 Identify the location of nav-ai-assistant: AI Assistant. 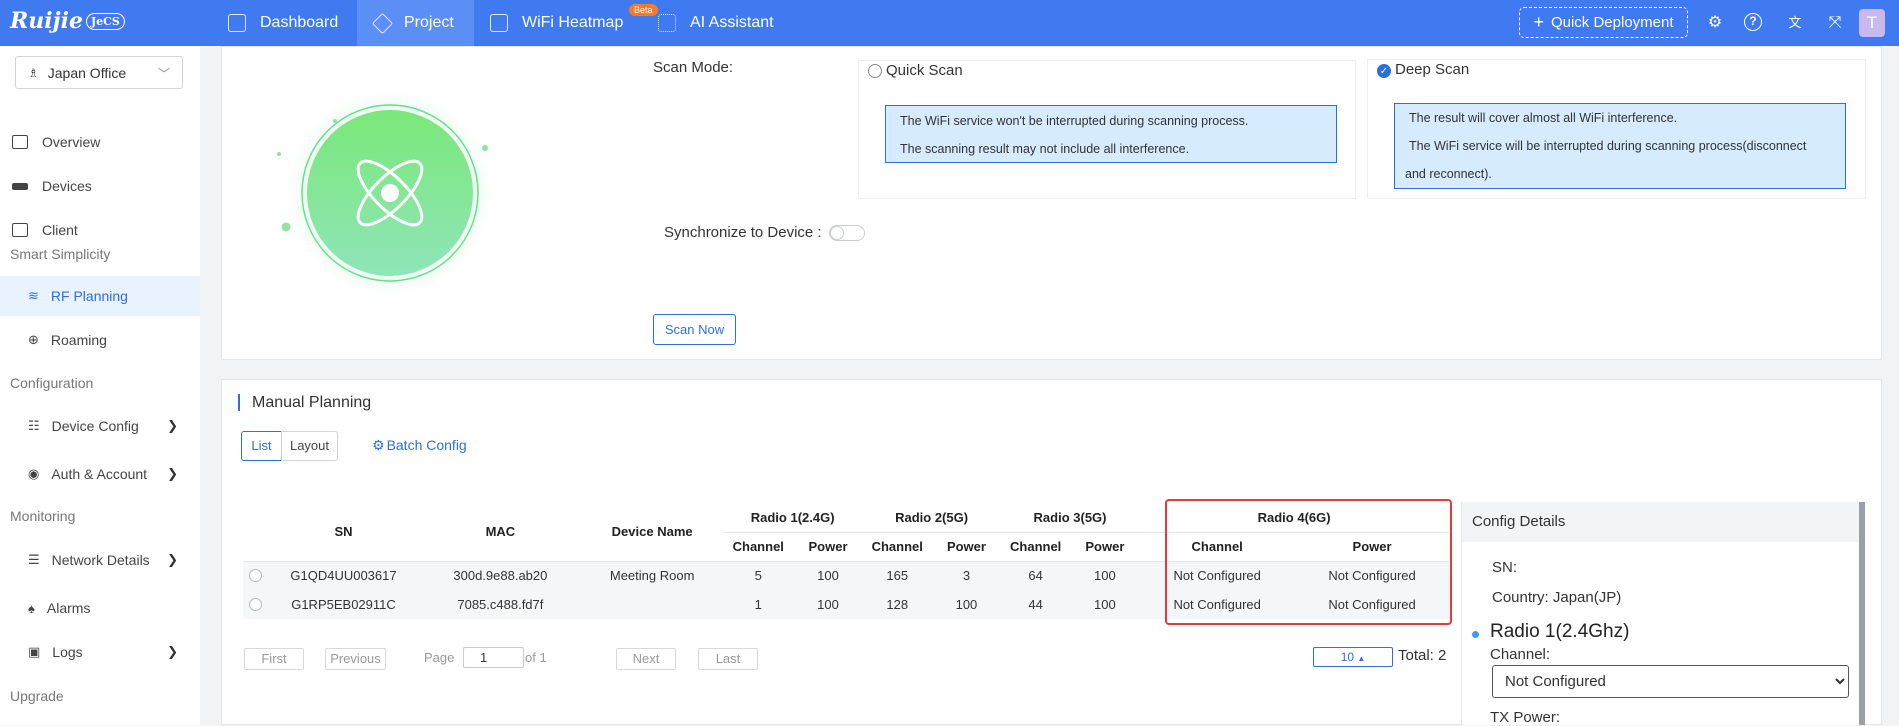
(729, 23).